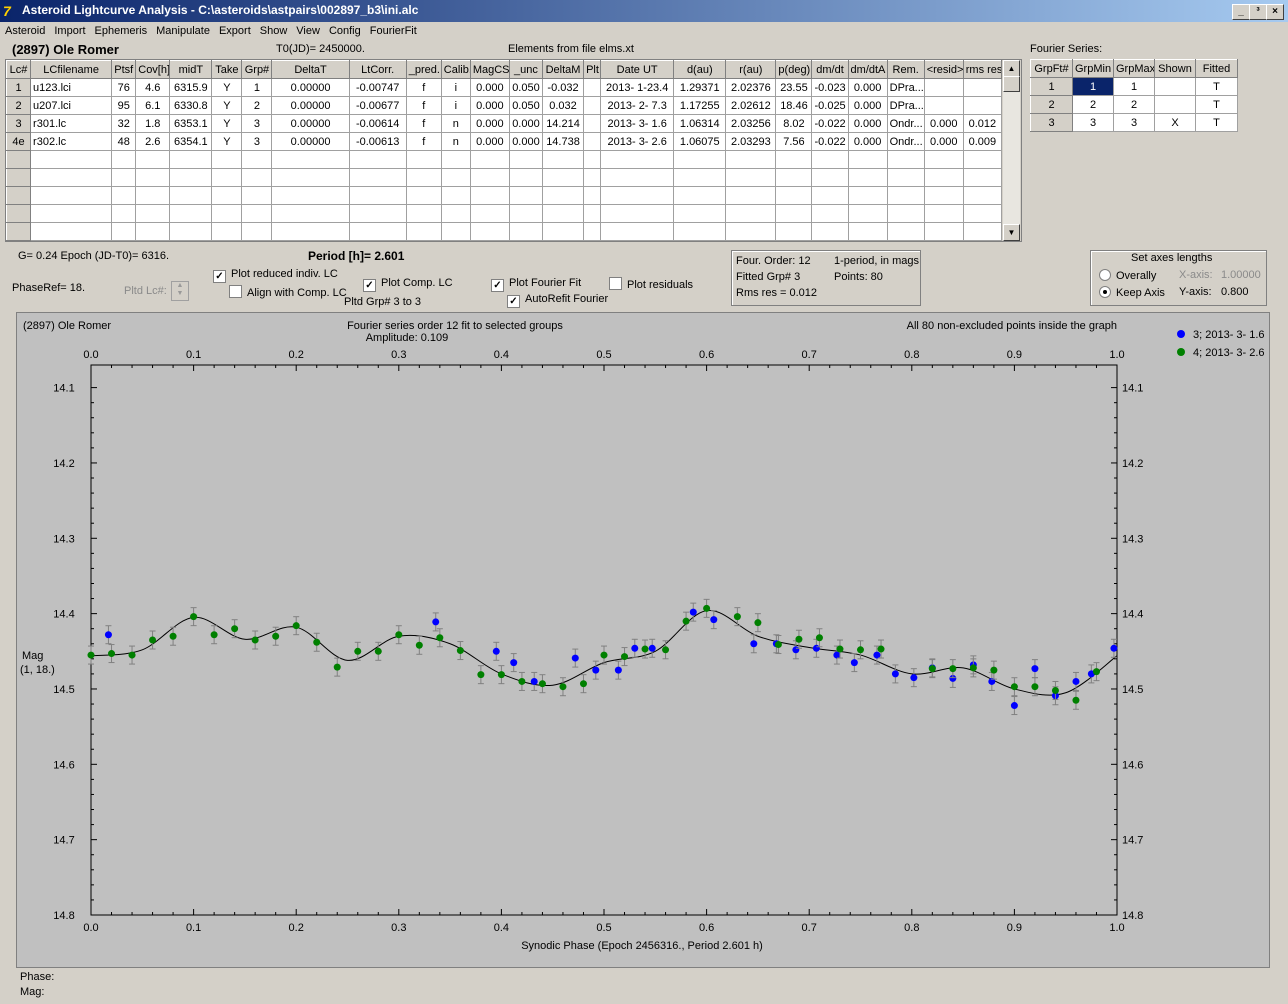 The width and height of the screenshot is (1288, 1004). I want to click on lc-cell: 76, so click(124, 87).